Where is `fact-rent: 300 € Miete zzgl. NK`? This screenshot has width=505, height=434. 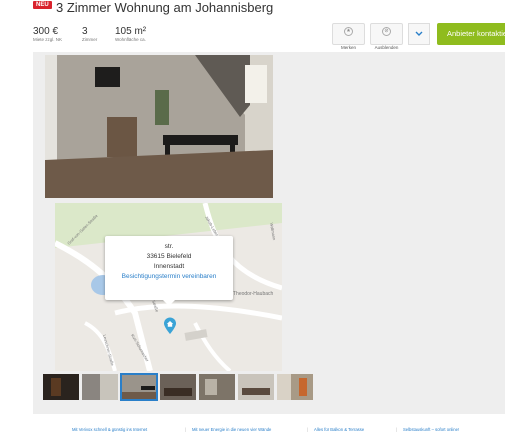 fact-rent: 300 € Miete zzgl. NK is located at coordinates (47, 34).